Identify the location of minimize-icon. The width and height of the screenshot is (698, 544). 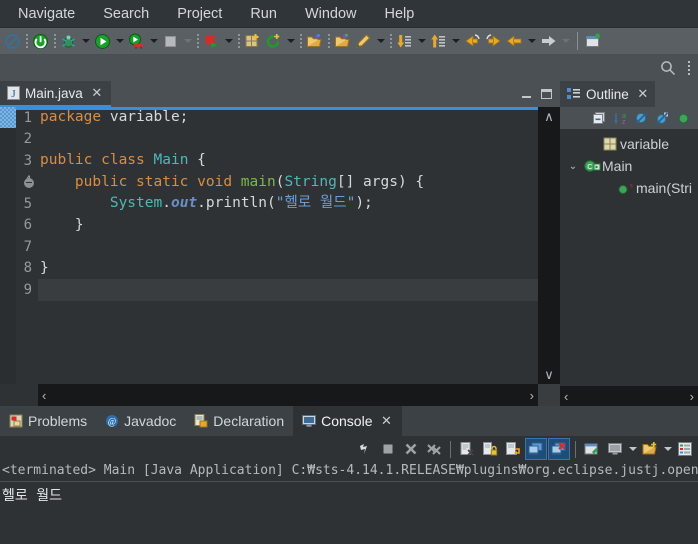
(526, 94).